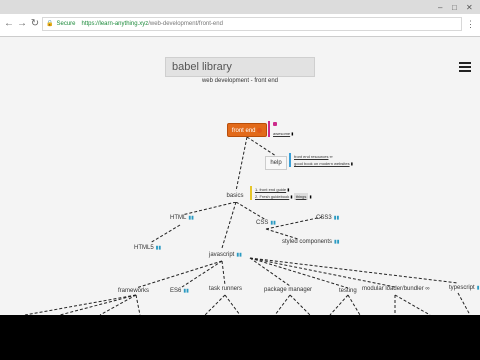 This screenshot has height=360, width=480. Describe the element at coordinates (225, 289) in the screenshot. I see `node-task-runners: task runners` at that location.